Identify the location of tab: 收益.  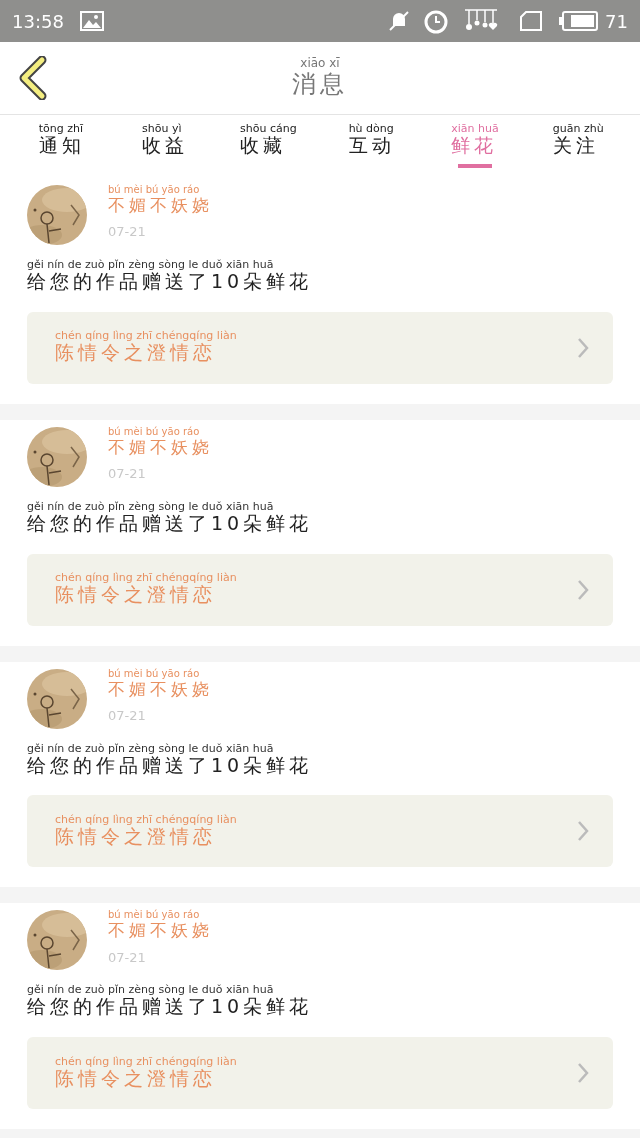
(165, 146).